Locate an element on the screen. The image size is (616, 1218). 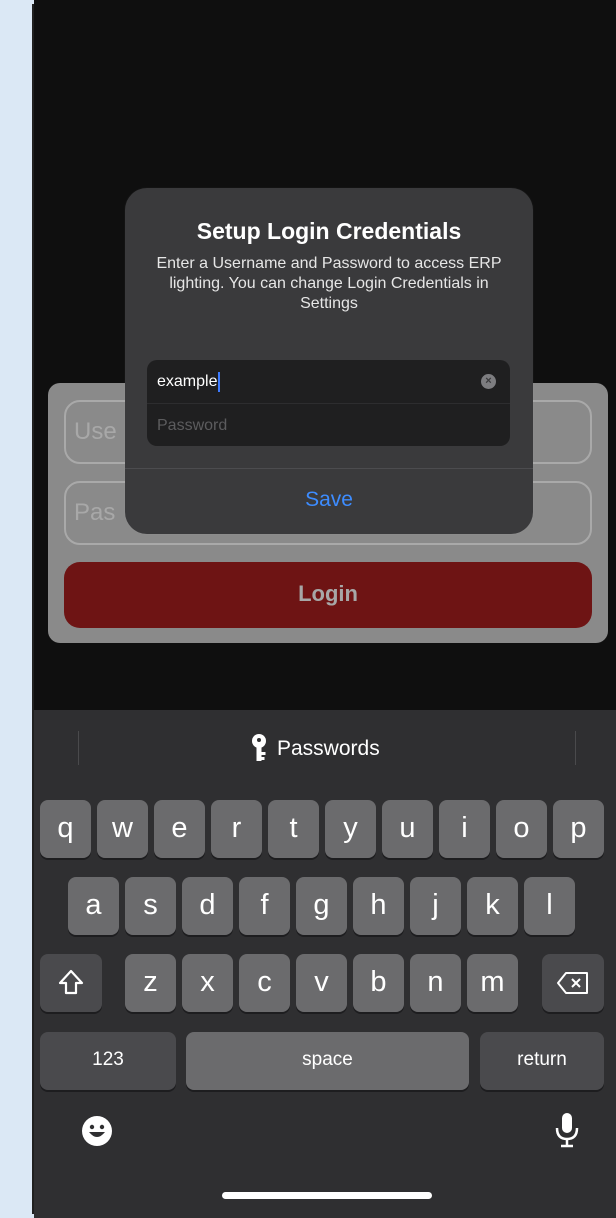
key-o: o is located at coordinates (521, 829).